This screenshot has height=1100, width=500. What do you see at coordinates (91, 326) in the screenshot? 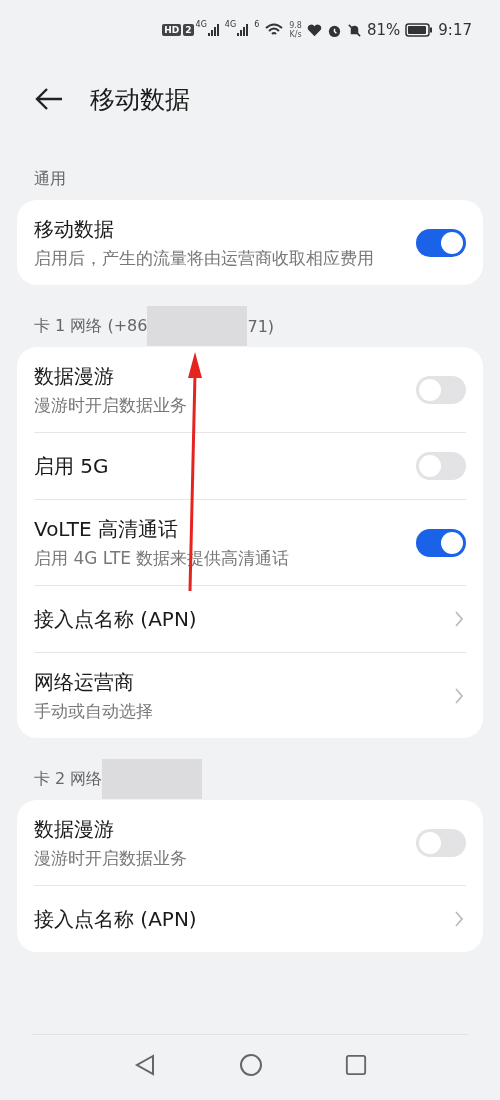
I see `section-label: 卡 1 网络 (+86` at bounding box center [91, 326].